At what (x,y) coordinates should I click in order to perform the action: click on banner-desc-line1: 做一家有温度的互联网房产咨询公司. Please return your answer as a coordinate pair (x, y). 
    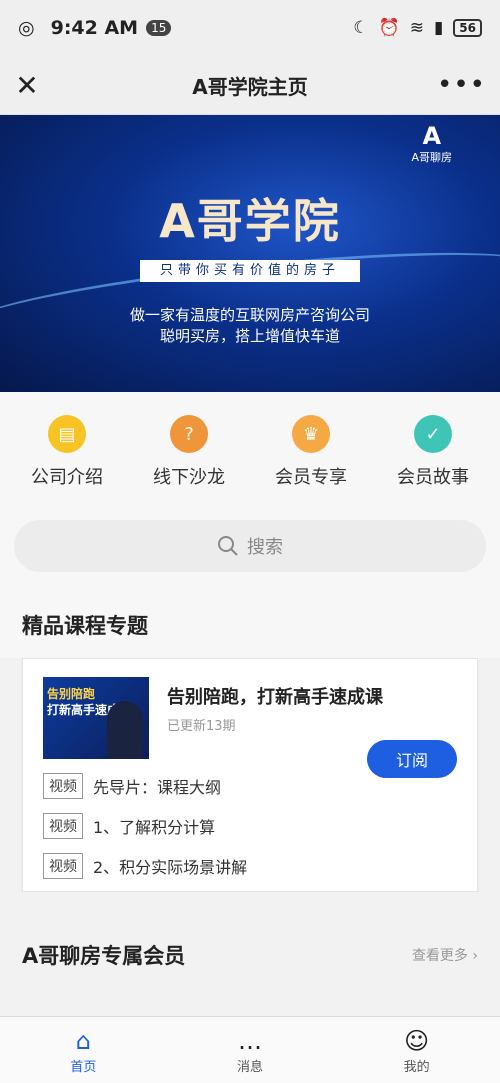
    Looking at the image, I should click on (249, 315).